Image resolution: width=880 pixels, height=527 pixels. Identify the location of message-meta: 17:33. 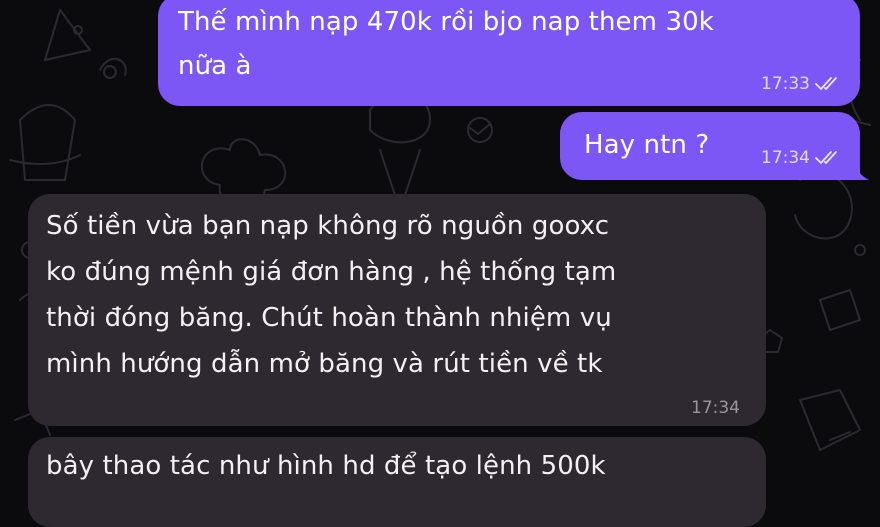
(800, 84).